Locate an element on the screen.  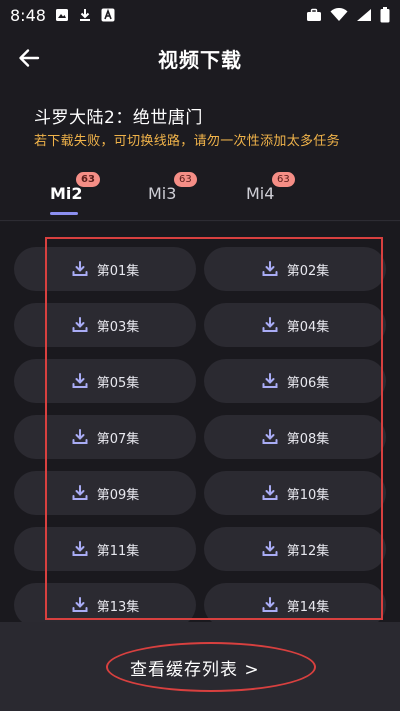
episode-button: 第03集 is located at coordinates (105, 325).